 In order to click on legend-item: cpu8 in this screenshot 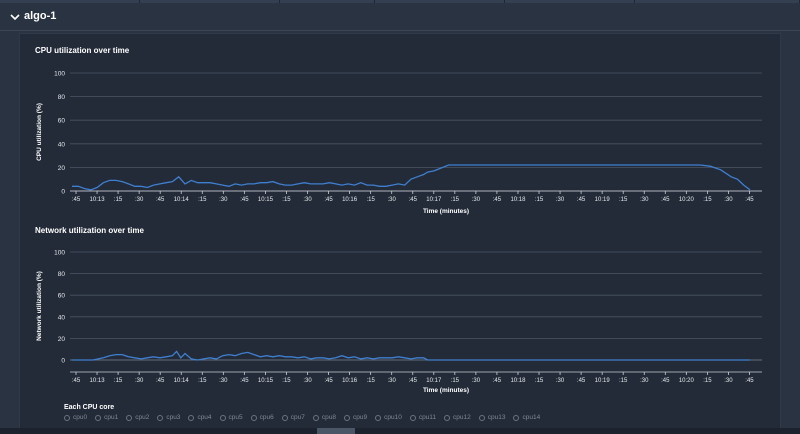, I will do `click(324, 417)`.